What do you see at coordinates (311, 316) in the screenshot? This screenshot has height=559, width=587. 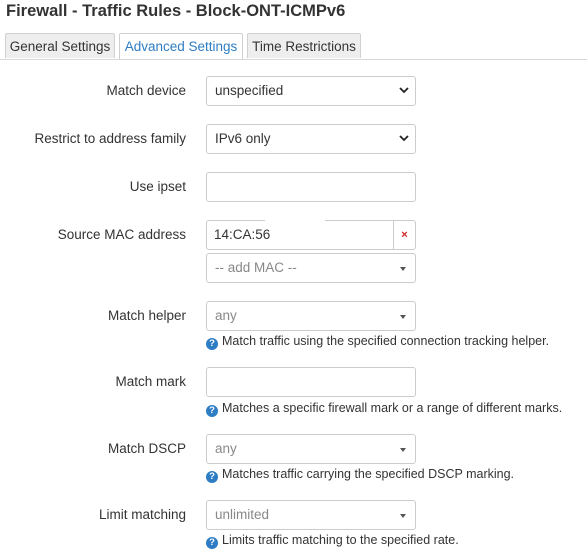 I see `match-helper-dropdown: any` at bounding box center [311, 316].